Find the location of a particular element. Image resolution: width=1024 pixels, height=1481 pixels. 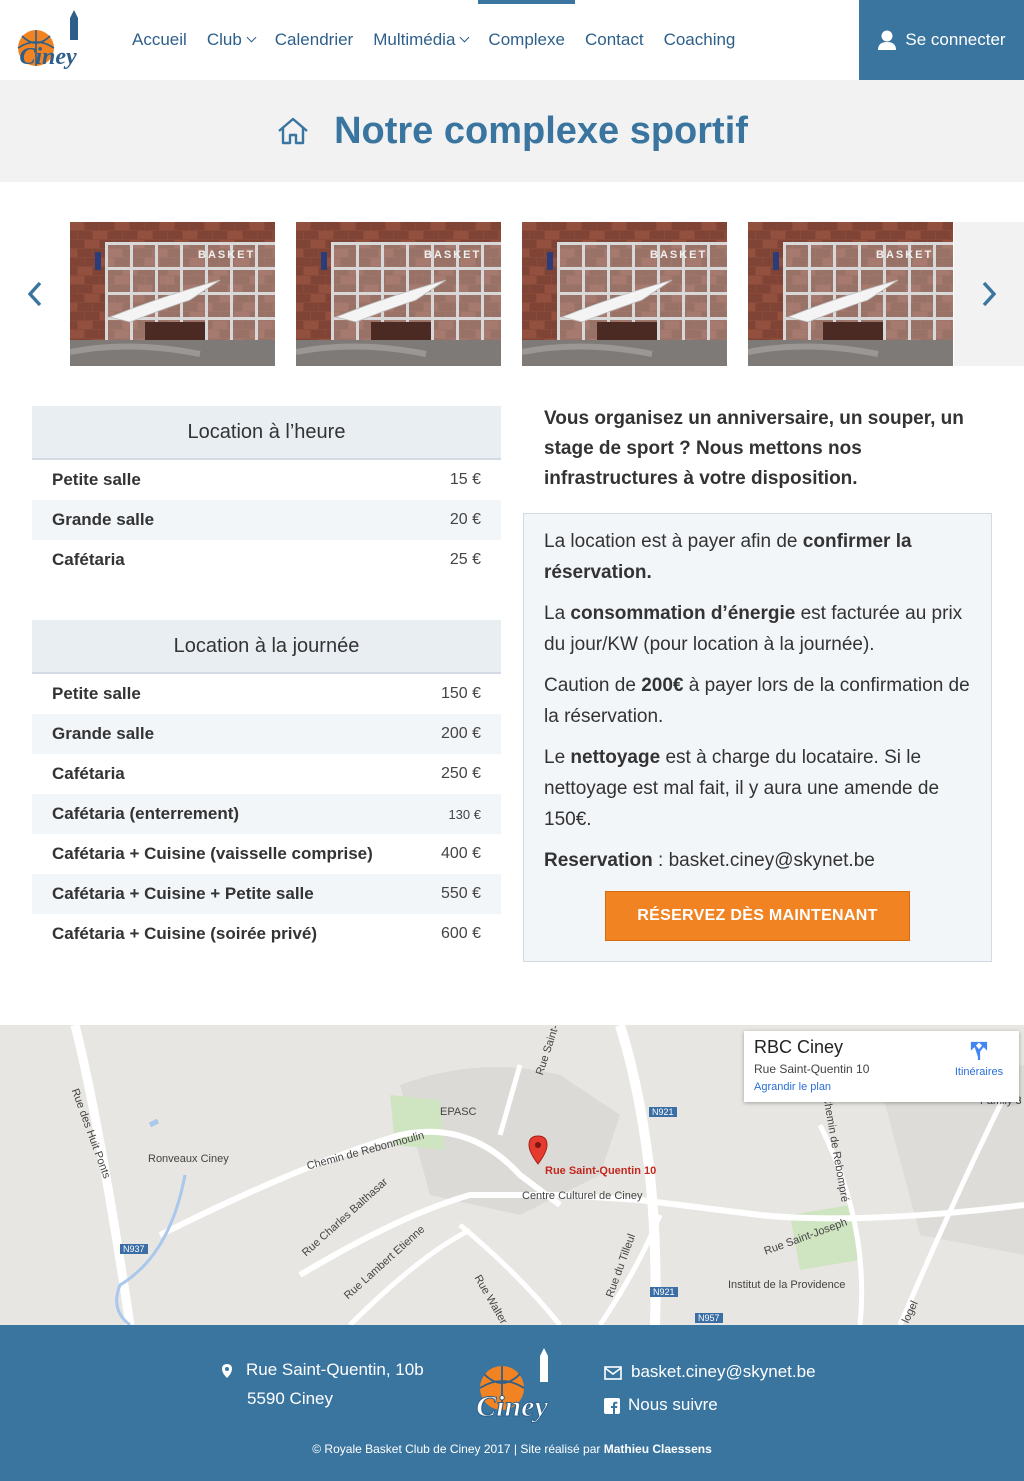

logo-text: Ciney is located at coordinates (48, 57).